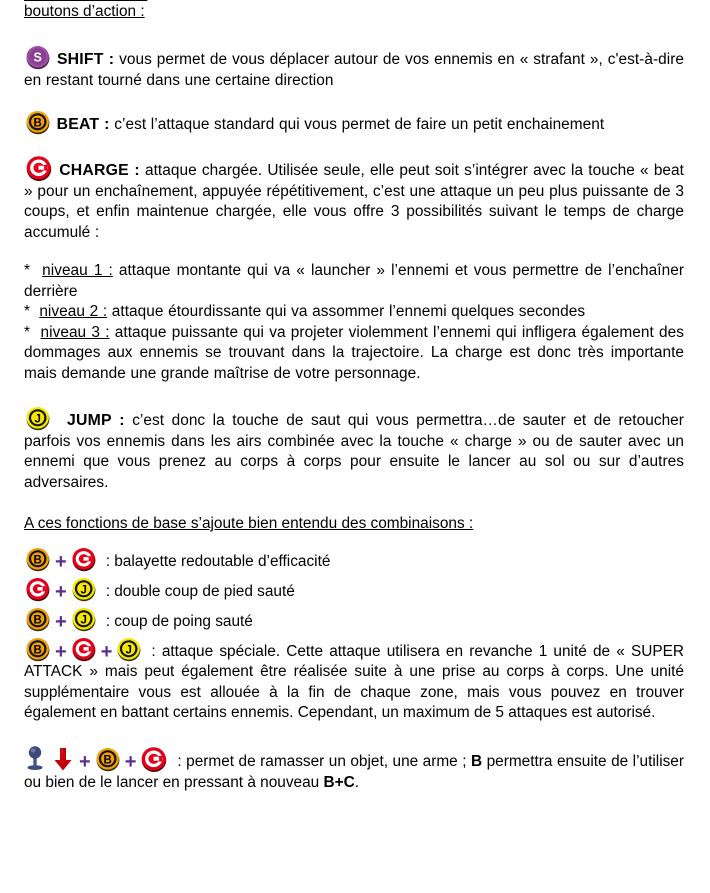 This screenshot has width=710, height=893. I want to click on combo-description-2: : double coup de pied sauté, so click(200, 591).